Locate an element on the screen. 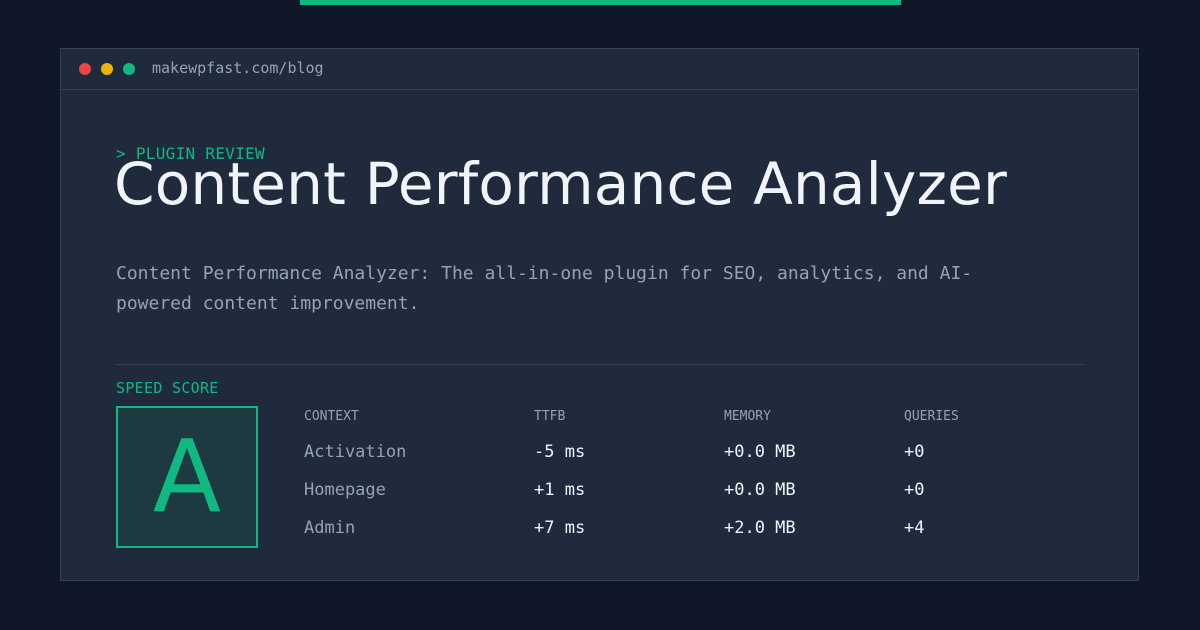 The image size is (1200, 630). column-header-ttfb: TTFB is located at coordinates (550, 416).